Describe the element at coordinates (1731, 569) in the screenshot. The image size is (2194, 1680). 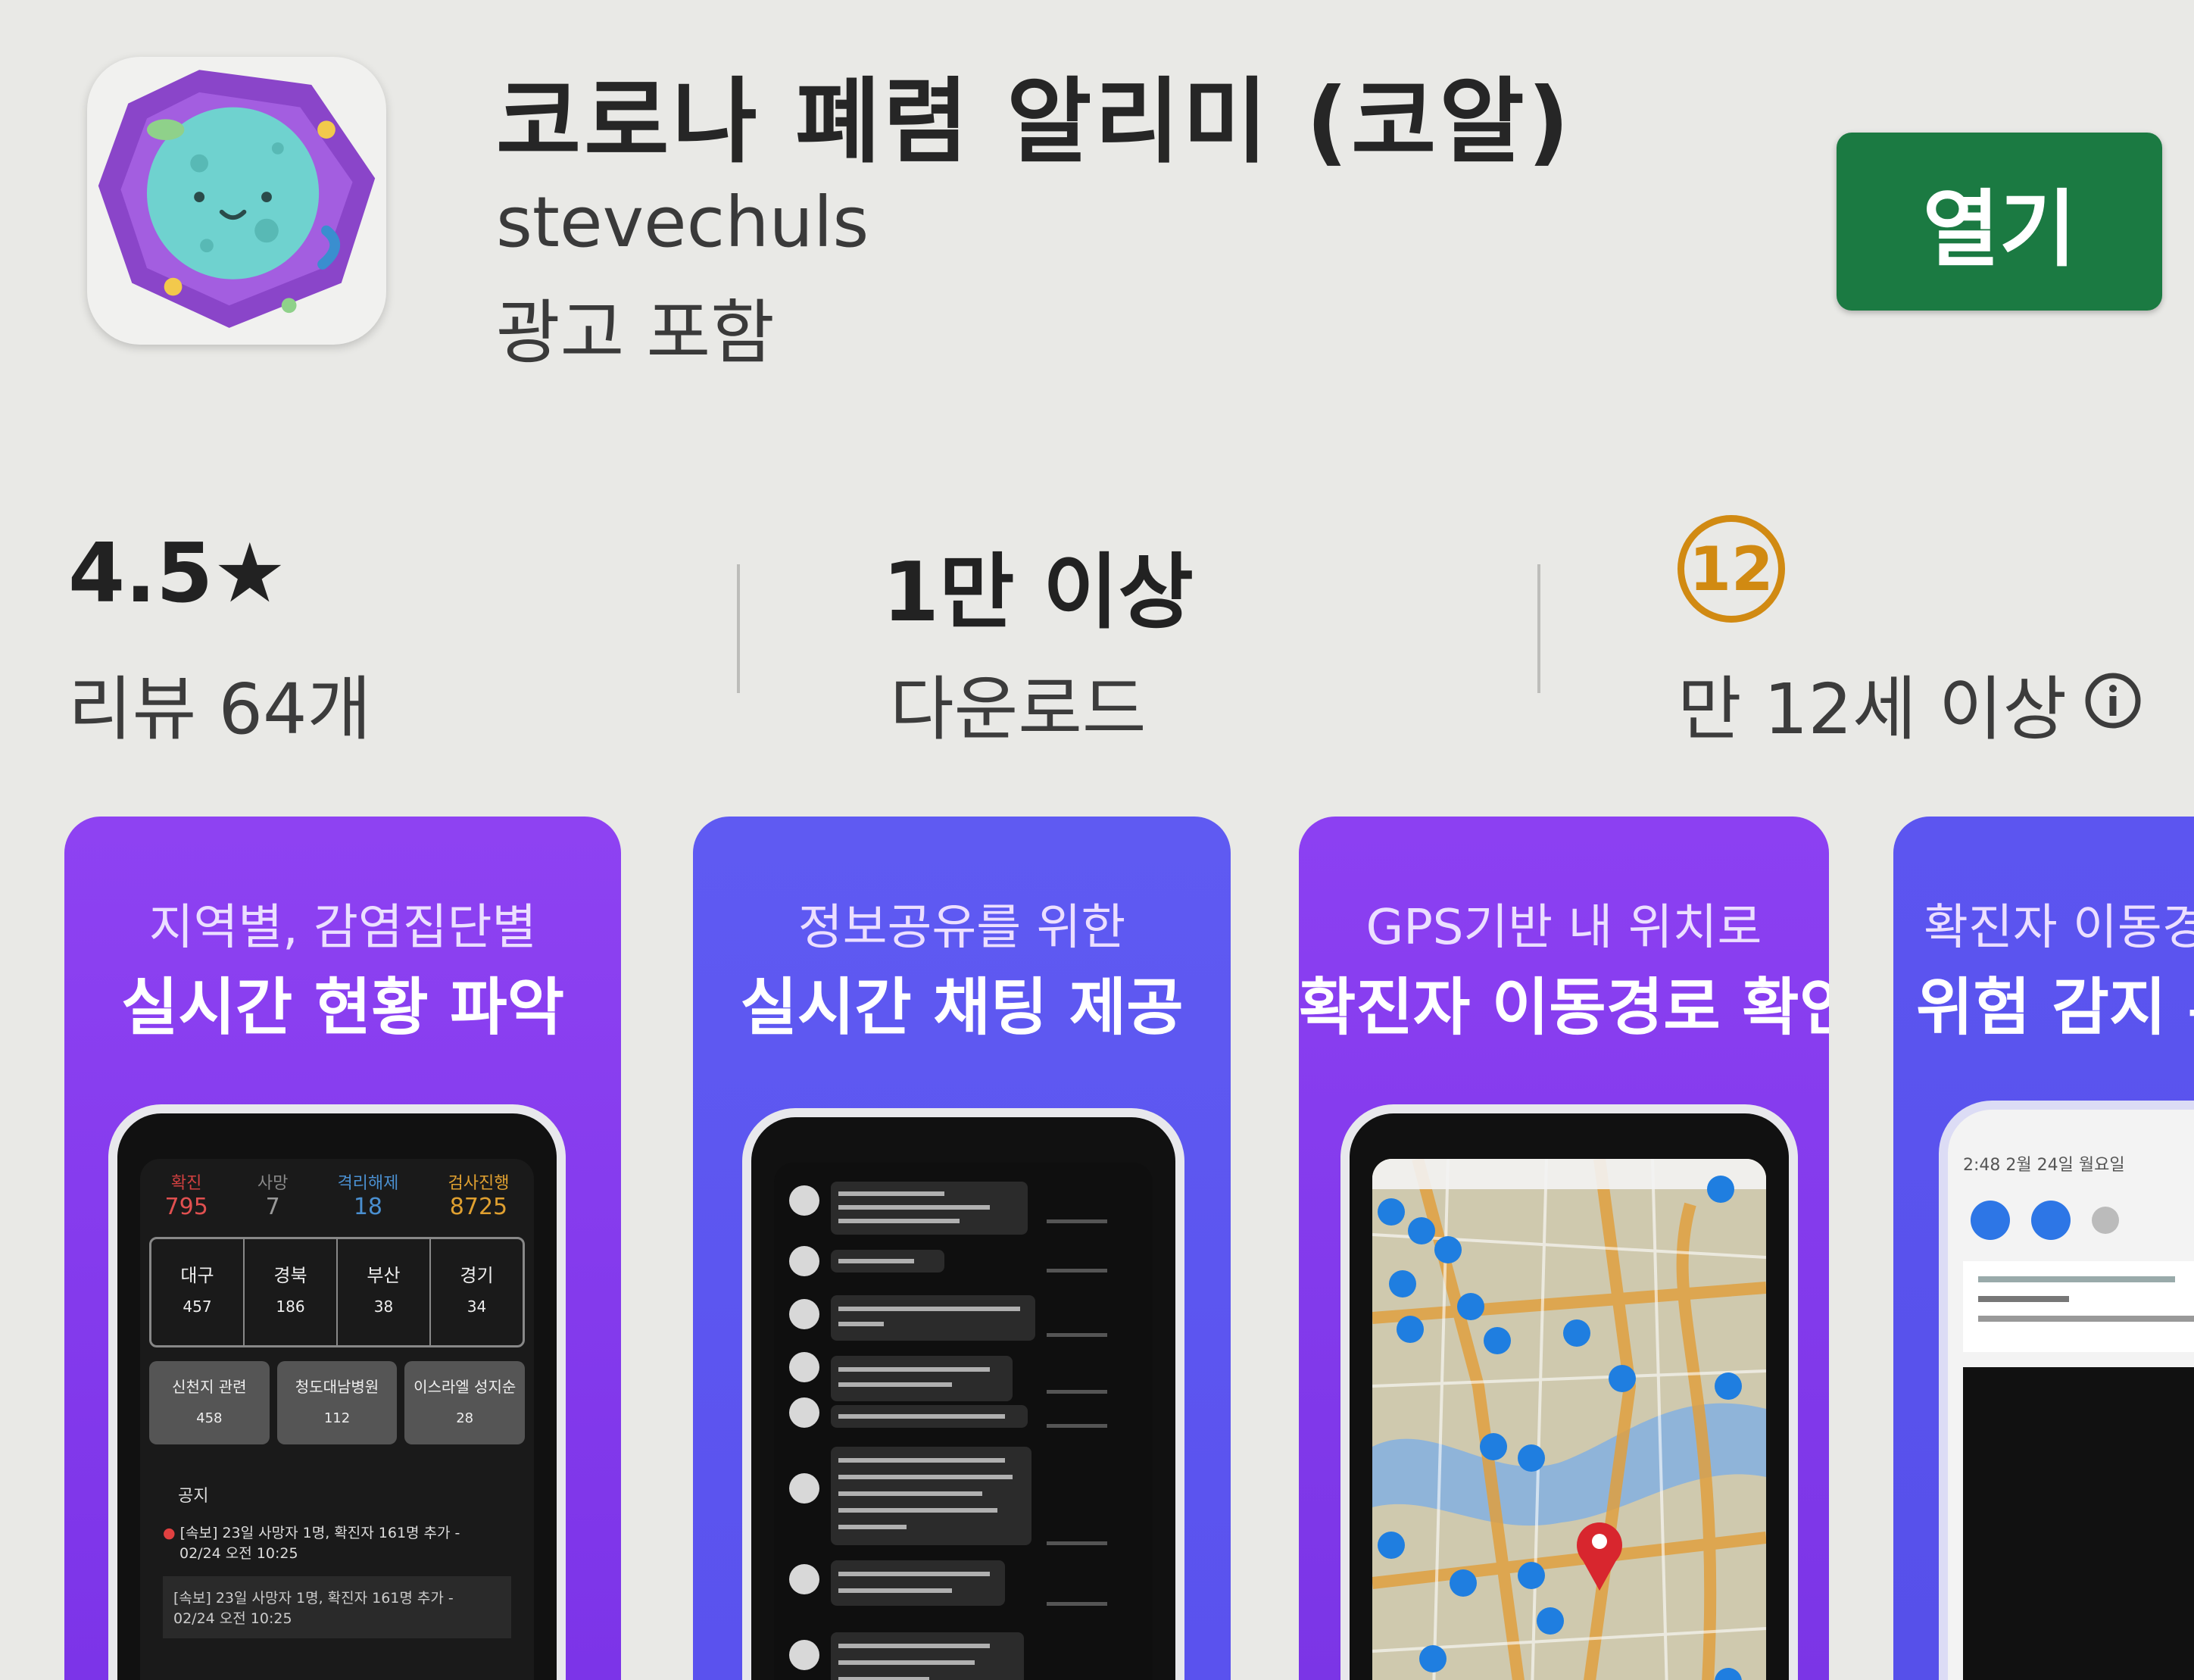
I see `age-rating-badge: 12` at that location.